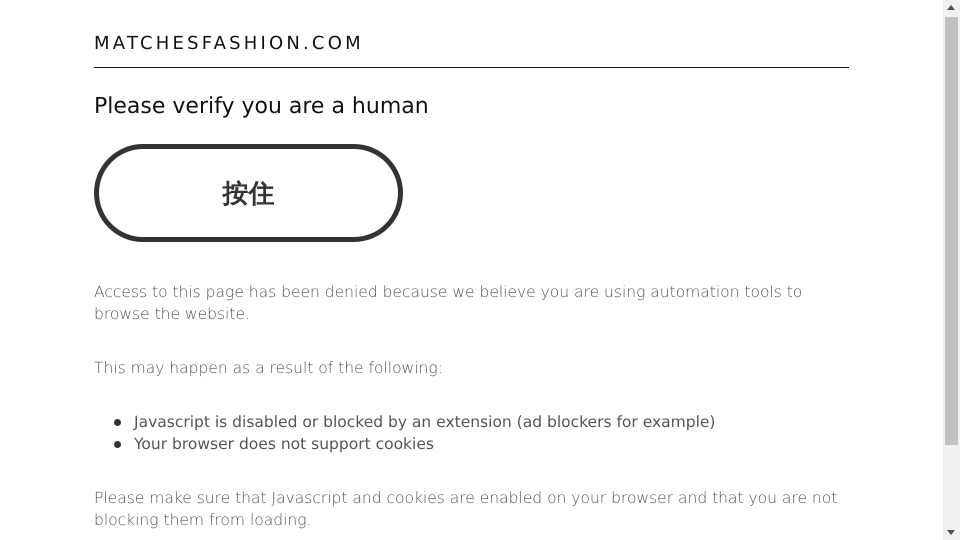  Describe the element at coordinates (248, 193) in the screenshot. I see `press-and-hold-button: 按住` at that location.